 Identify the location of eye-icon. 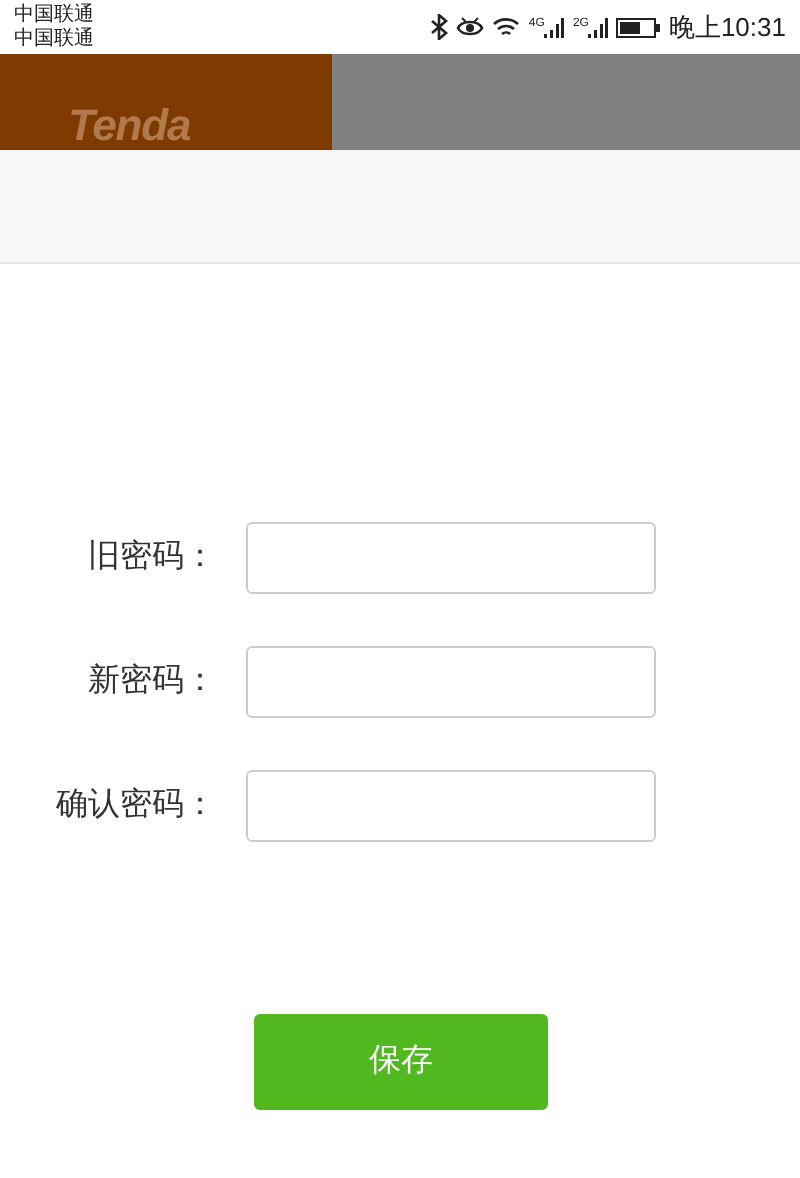
(470, 27).